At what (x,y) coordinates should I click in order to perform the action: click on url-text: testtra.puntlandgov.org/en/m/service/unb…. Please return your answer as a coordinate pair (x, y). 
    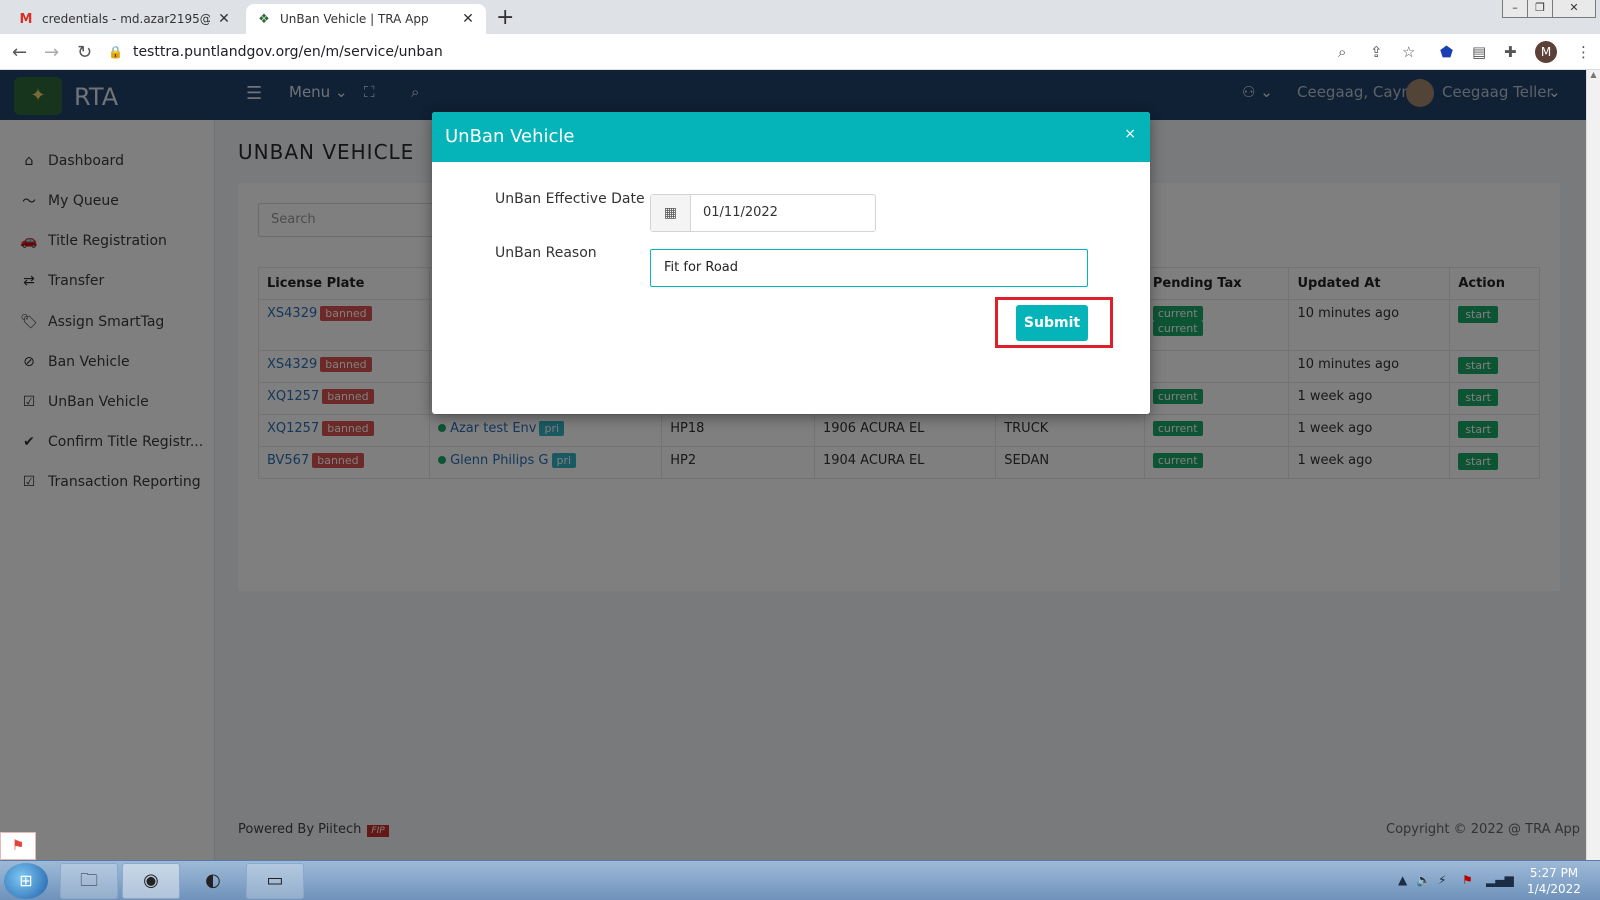
    Looking at the image, I should click on (287, 52).